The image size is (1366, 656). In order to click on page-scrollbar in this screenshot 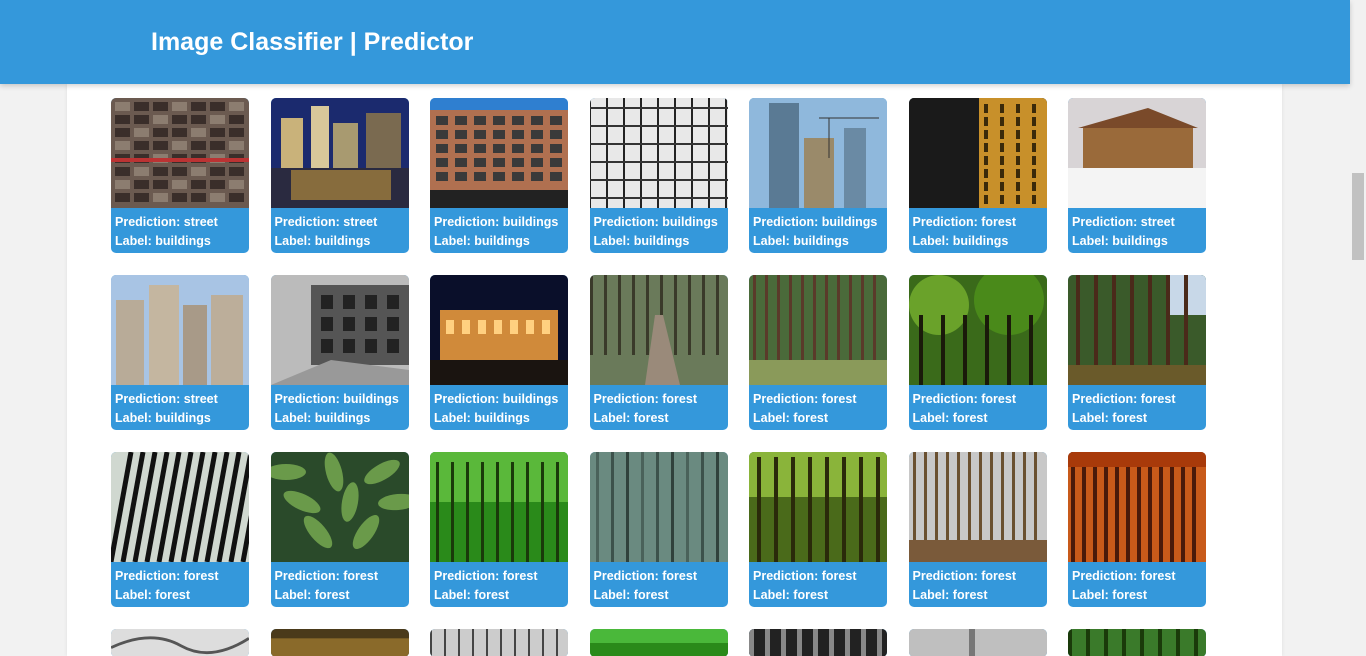, I will do `click(1358, 328)`.